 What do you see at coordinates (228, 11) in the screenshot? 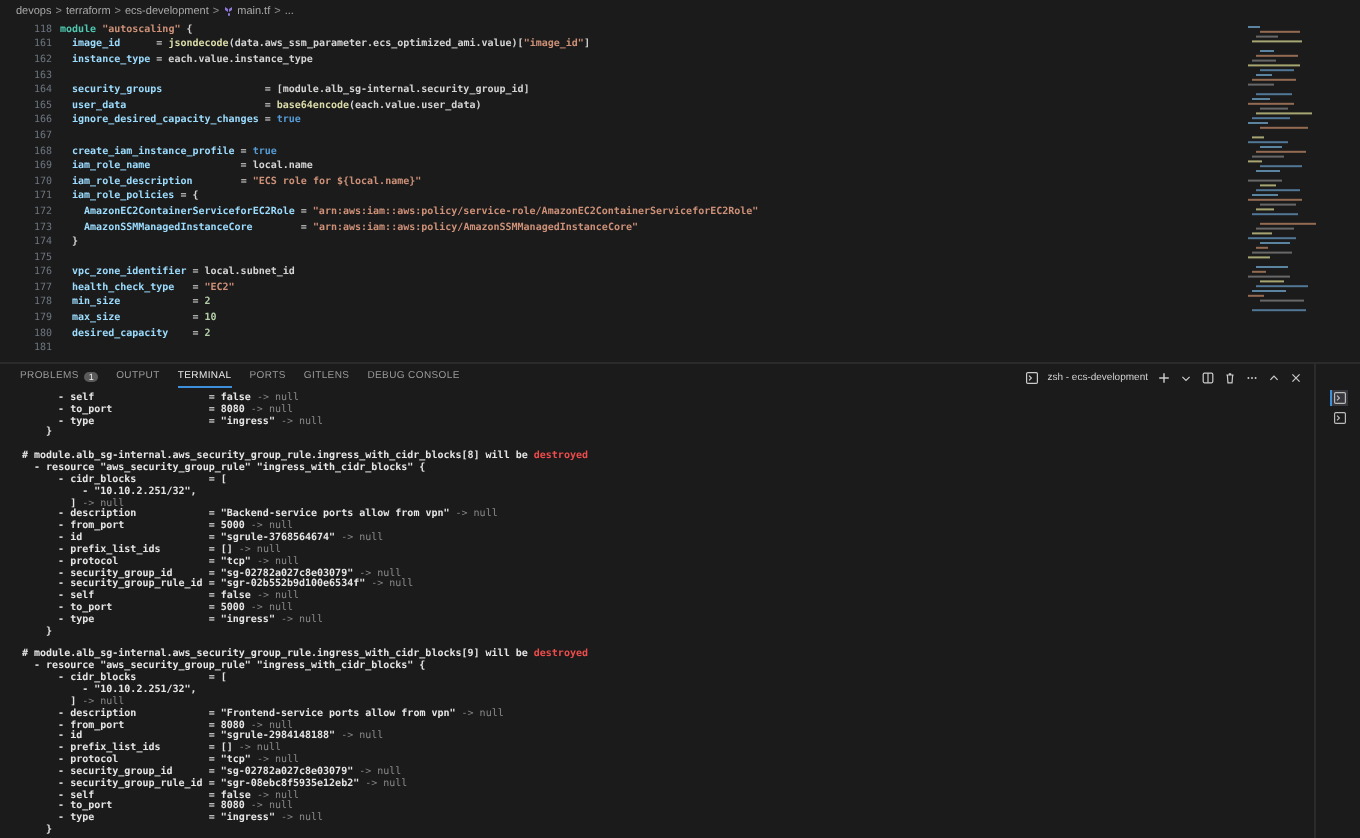
I see `terraform-file-icon` at bounding box center [228, 11].